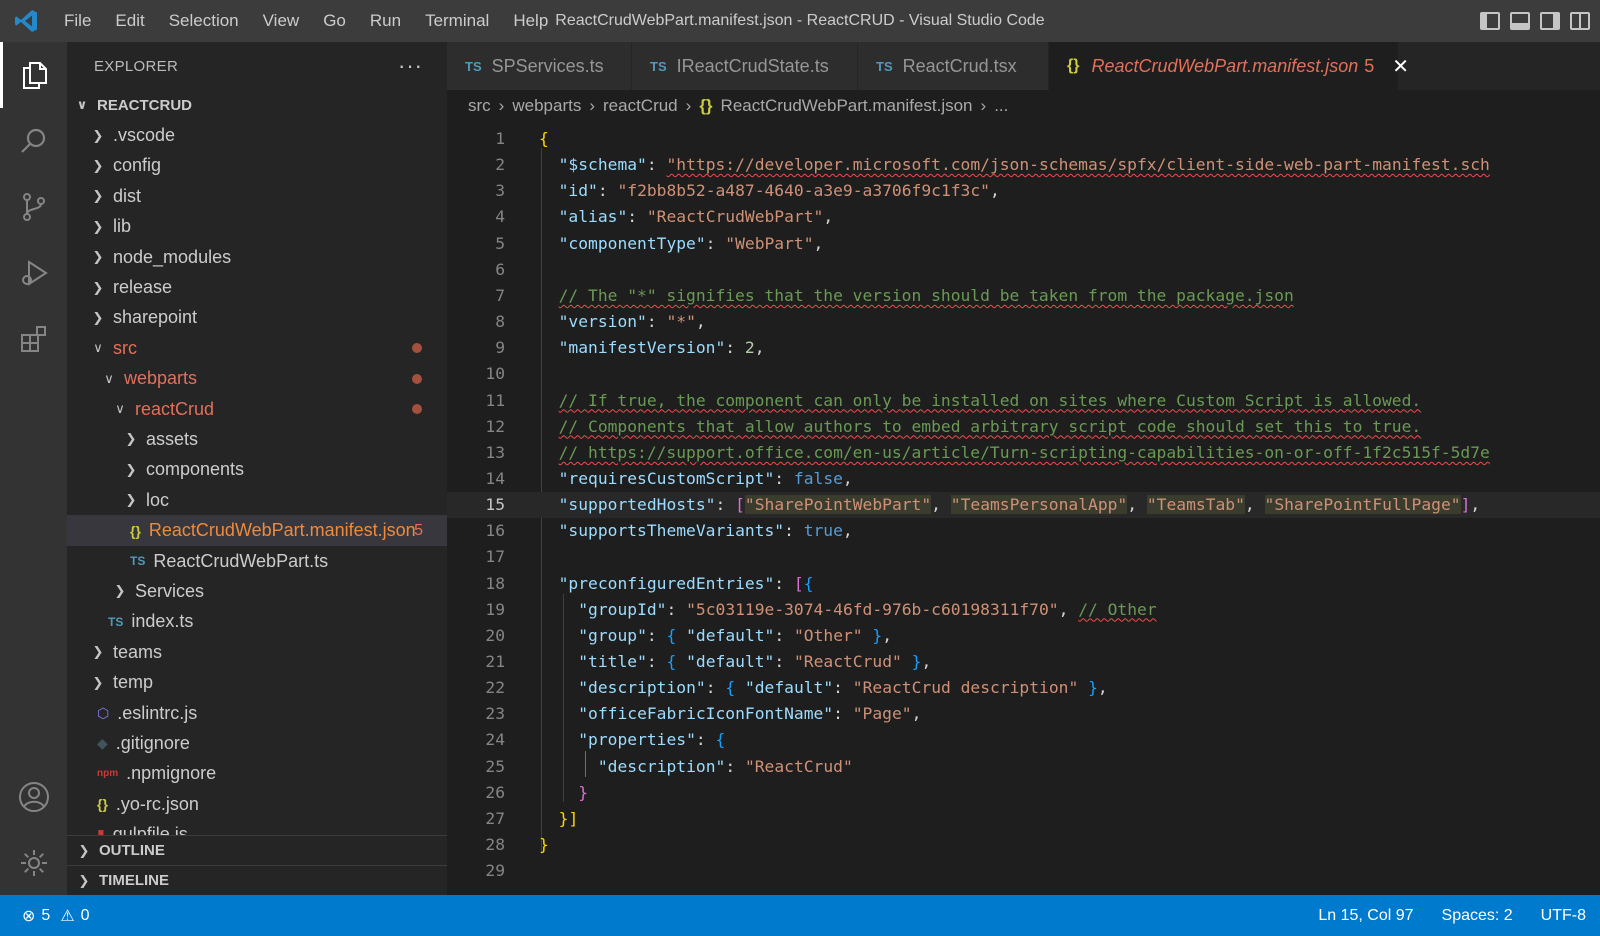  What do you see at coordinates (257, 652) in the screenshot?
I see `tree-item: ❯ teams` at bounding box center [257, 652].